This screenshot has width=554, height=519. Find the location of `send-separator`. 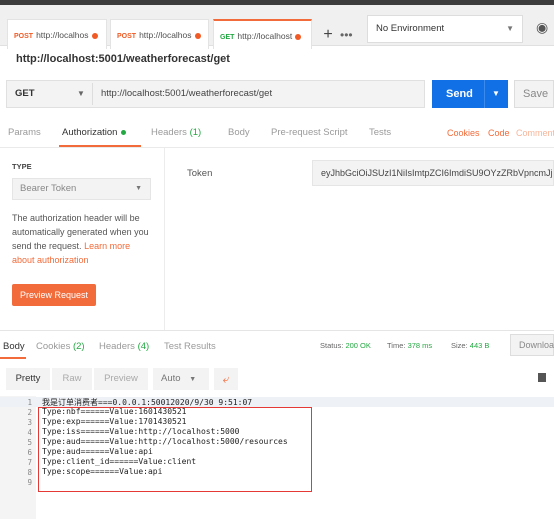

send-separator is located at coordinates (484, 94).